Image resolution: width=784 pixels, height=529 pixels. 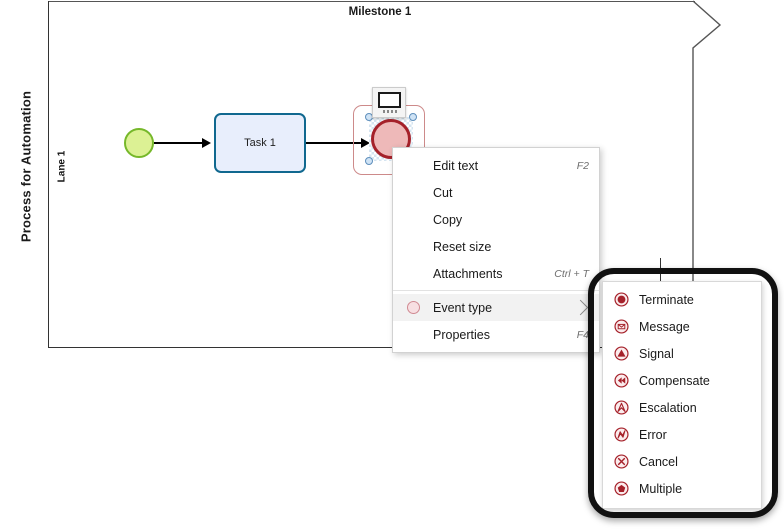 I want to click on context-menu-item-shortcut: F4, so click(x=582, y=334).